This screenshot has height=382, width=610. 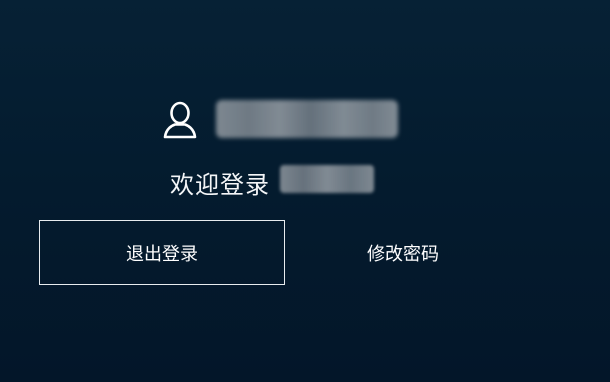 What do you see at coordinates (403, 252) in the screenshot?
I see `change-password-link: 修改密码` at bounding box center [403, 252].